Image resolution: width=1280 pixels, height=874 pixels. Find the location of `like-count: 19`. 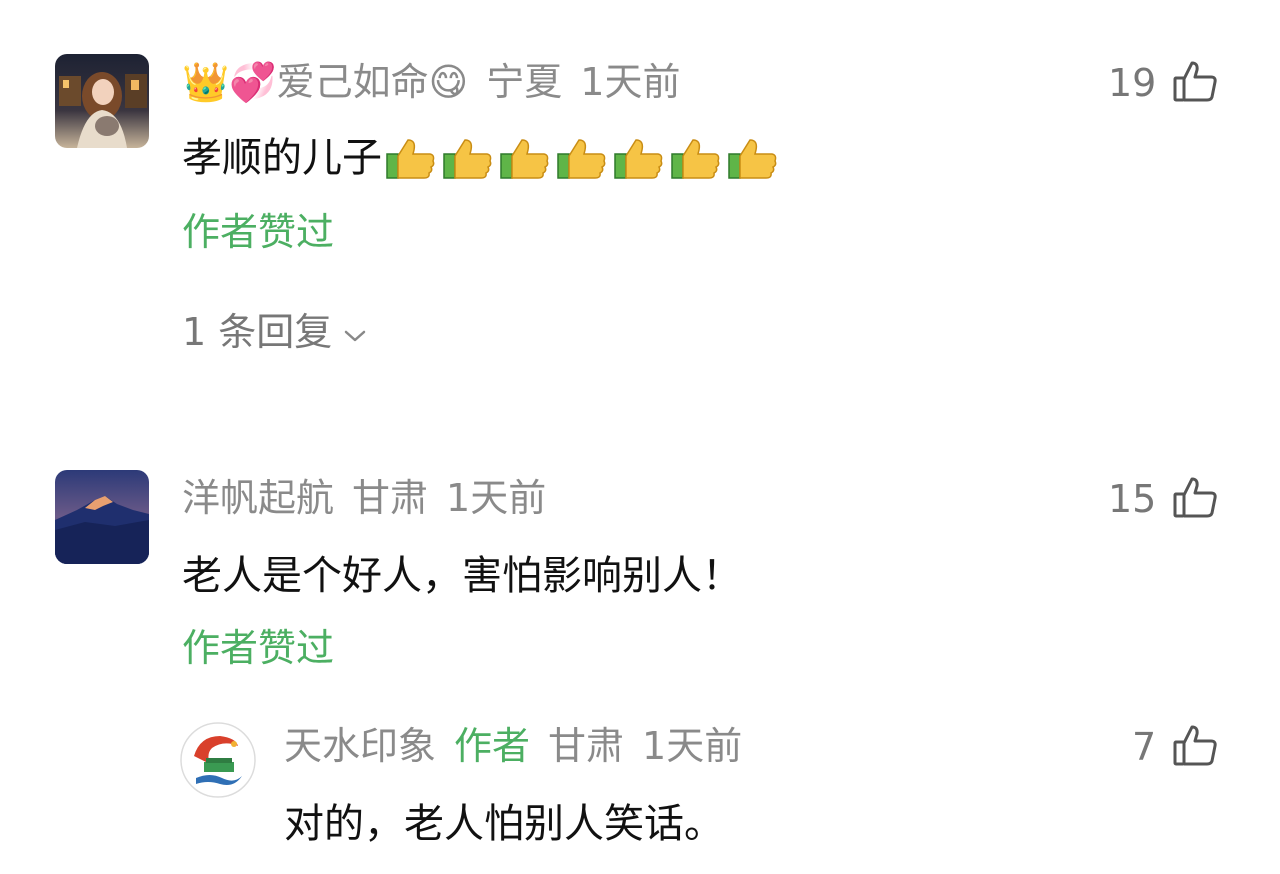

like-count: 19 is located at coordinates (1132, 83).